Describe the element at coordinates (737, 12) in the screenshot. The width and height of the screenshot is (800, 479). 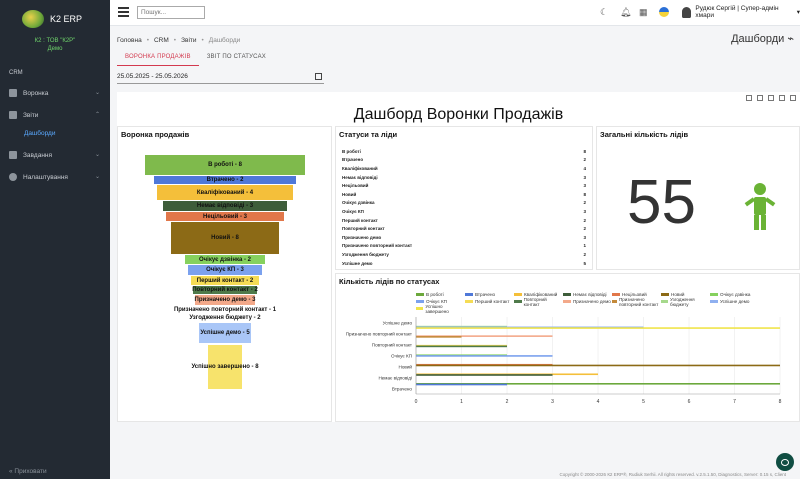
I see `user-name: Рудюк Сергій | Супер-адмін хмари` at that location.